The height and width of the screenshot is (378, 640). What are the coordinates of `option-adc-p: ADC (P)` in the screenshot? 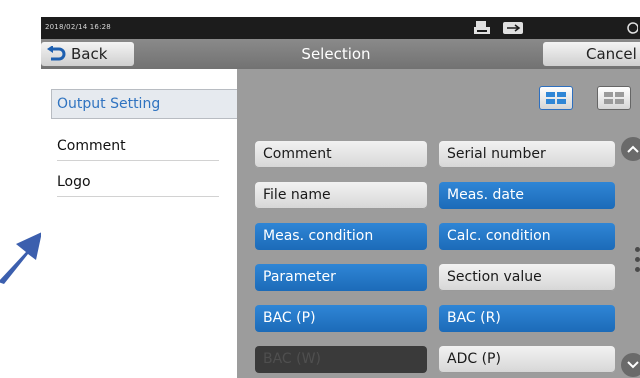 It's located at (527, 359).